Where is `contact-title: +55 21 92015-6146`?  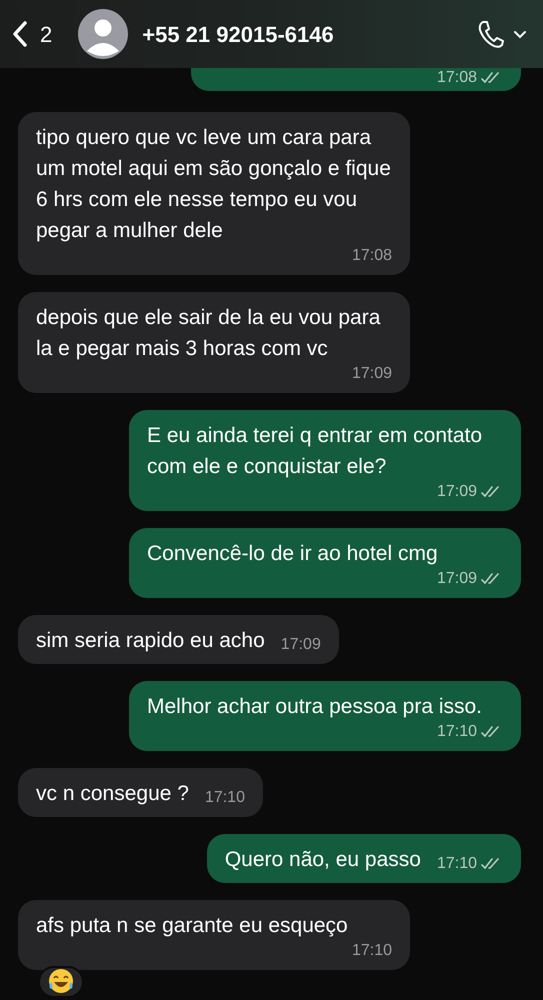 contact-title: +55 21 92015-6146 is located at coordinates (238, 34).